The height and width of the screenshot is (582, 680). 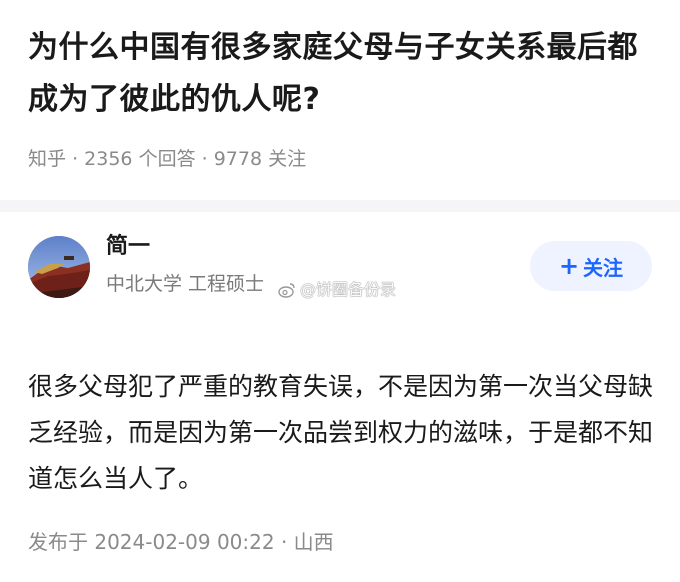 I want to click on section-divider, so click(x=340, y=206).